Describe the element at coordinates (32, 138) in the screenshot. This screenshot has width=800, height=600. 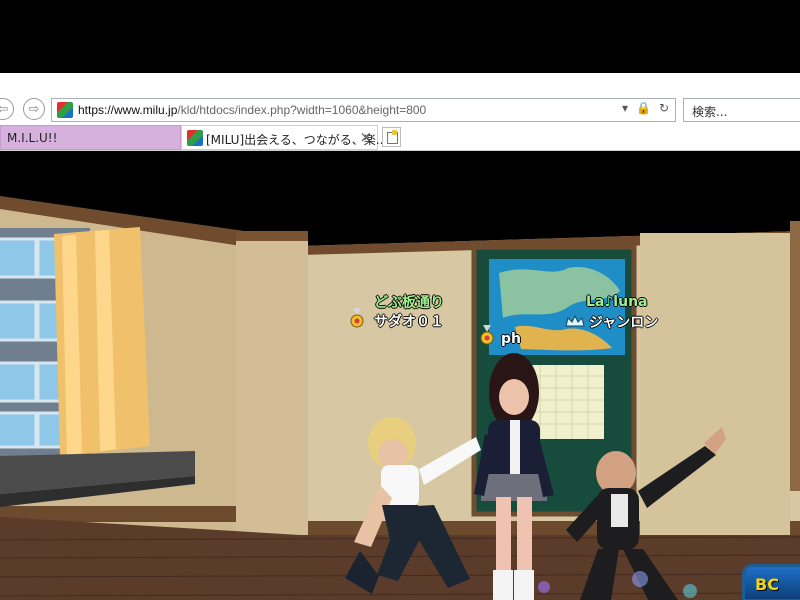
I see `tab-label: M.I.L.U!!` at that location.